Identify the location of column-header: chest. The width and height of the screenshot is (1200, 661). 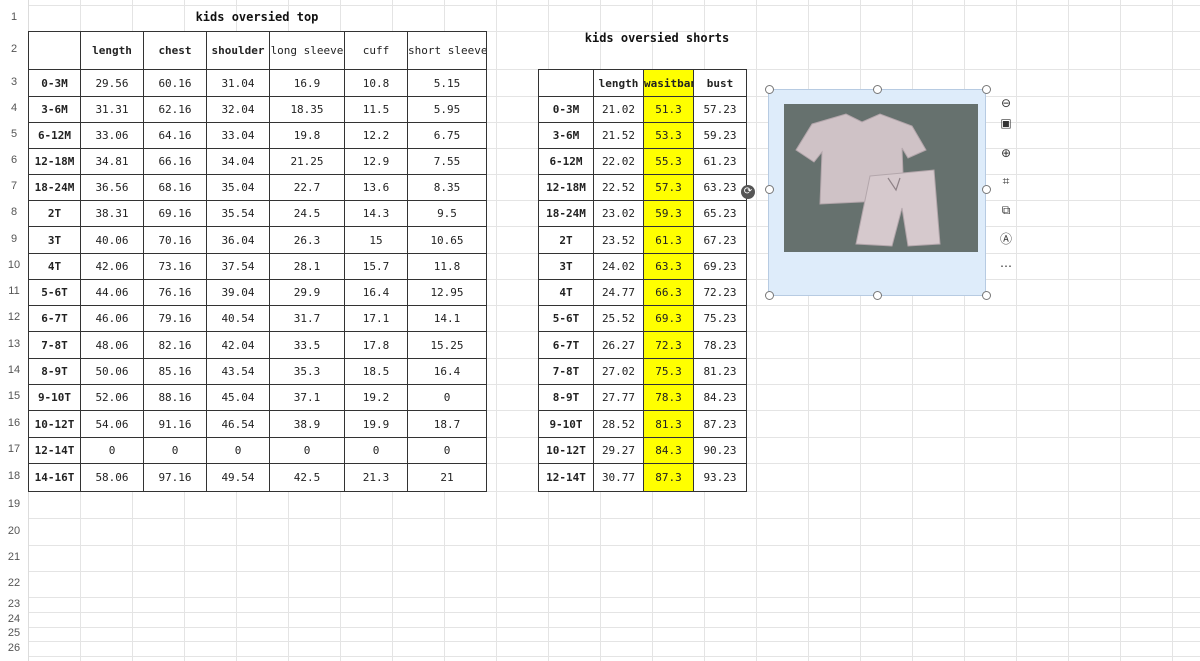
(175, 50).